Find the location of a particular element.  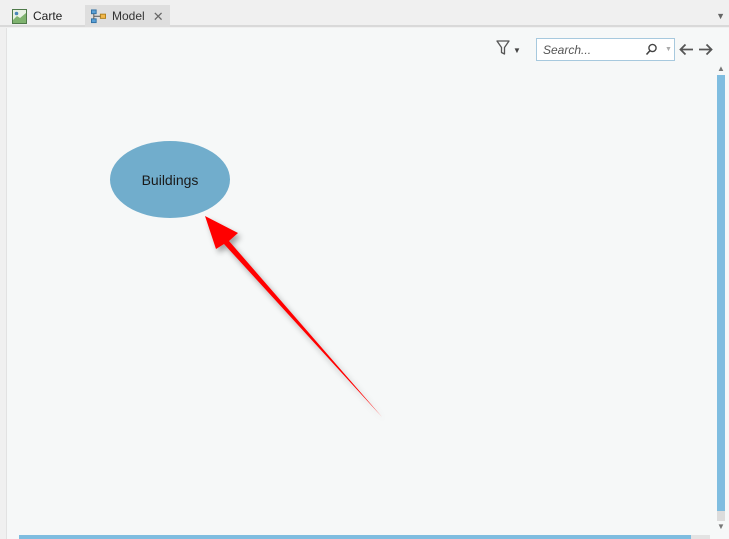

chevron-down-icon: ▼ is located at coordinates (517, 50).